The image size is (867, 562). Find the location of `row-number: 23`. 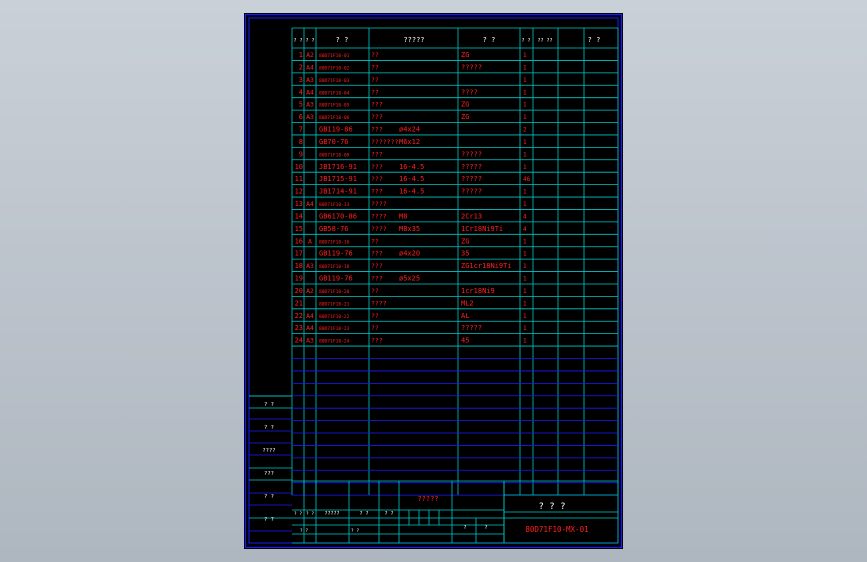

row-number: 23 is located at coordinates (299, 328).